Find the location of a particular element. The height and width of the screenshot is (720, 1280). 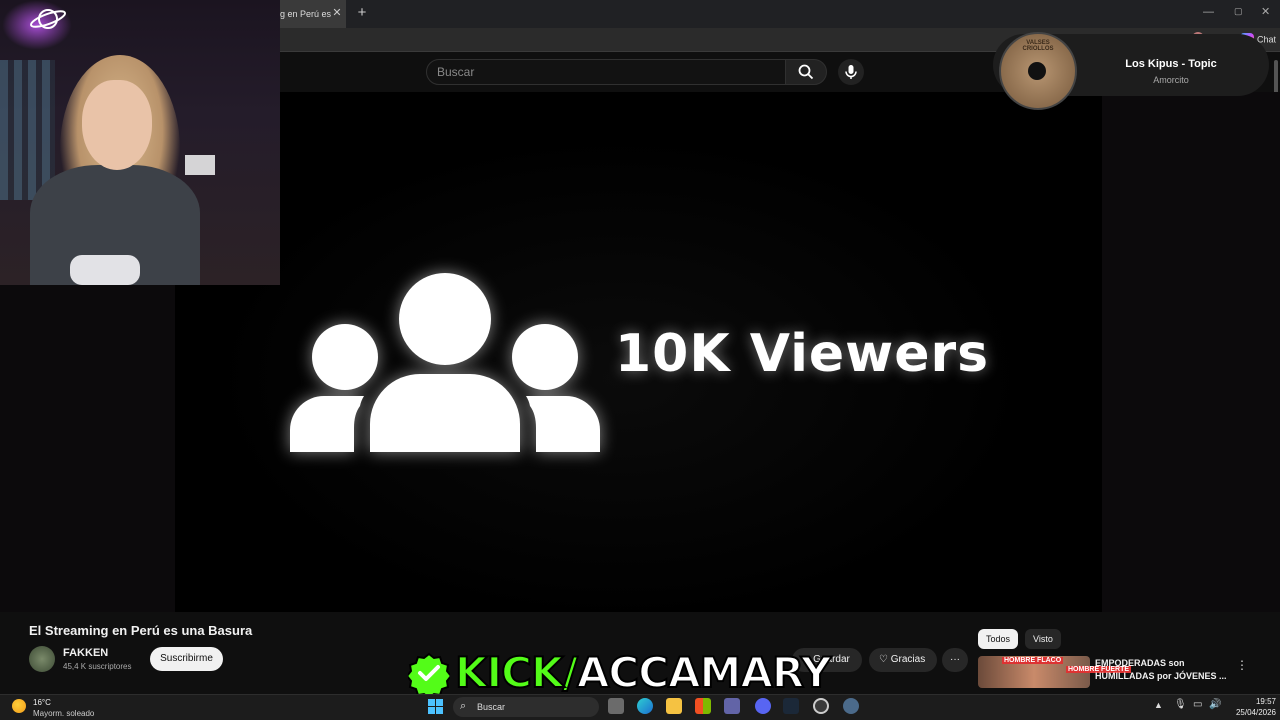

obs-icon is located at coordinates (821, 706).